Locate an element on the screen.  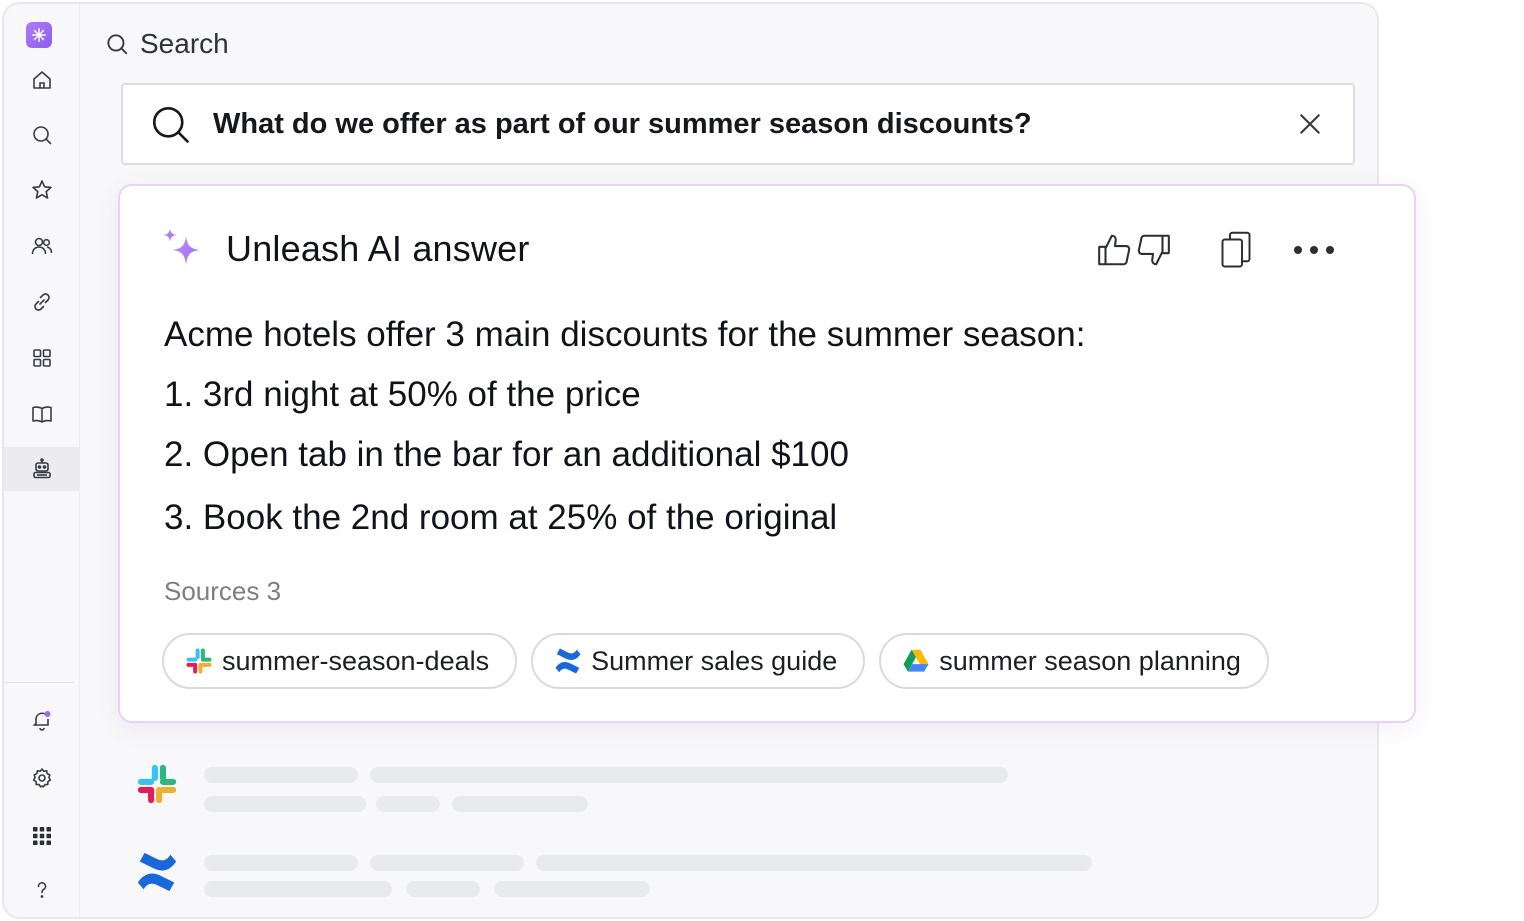
sparkle-icon is located at coordinates (181, 246).